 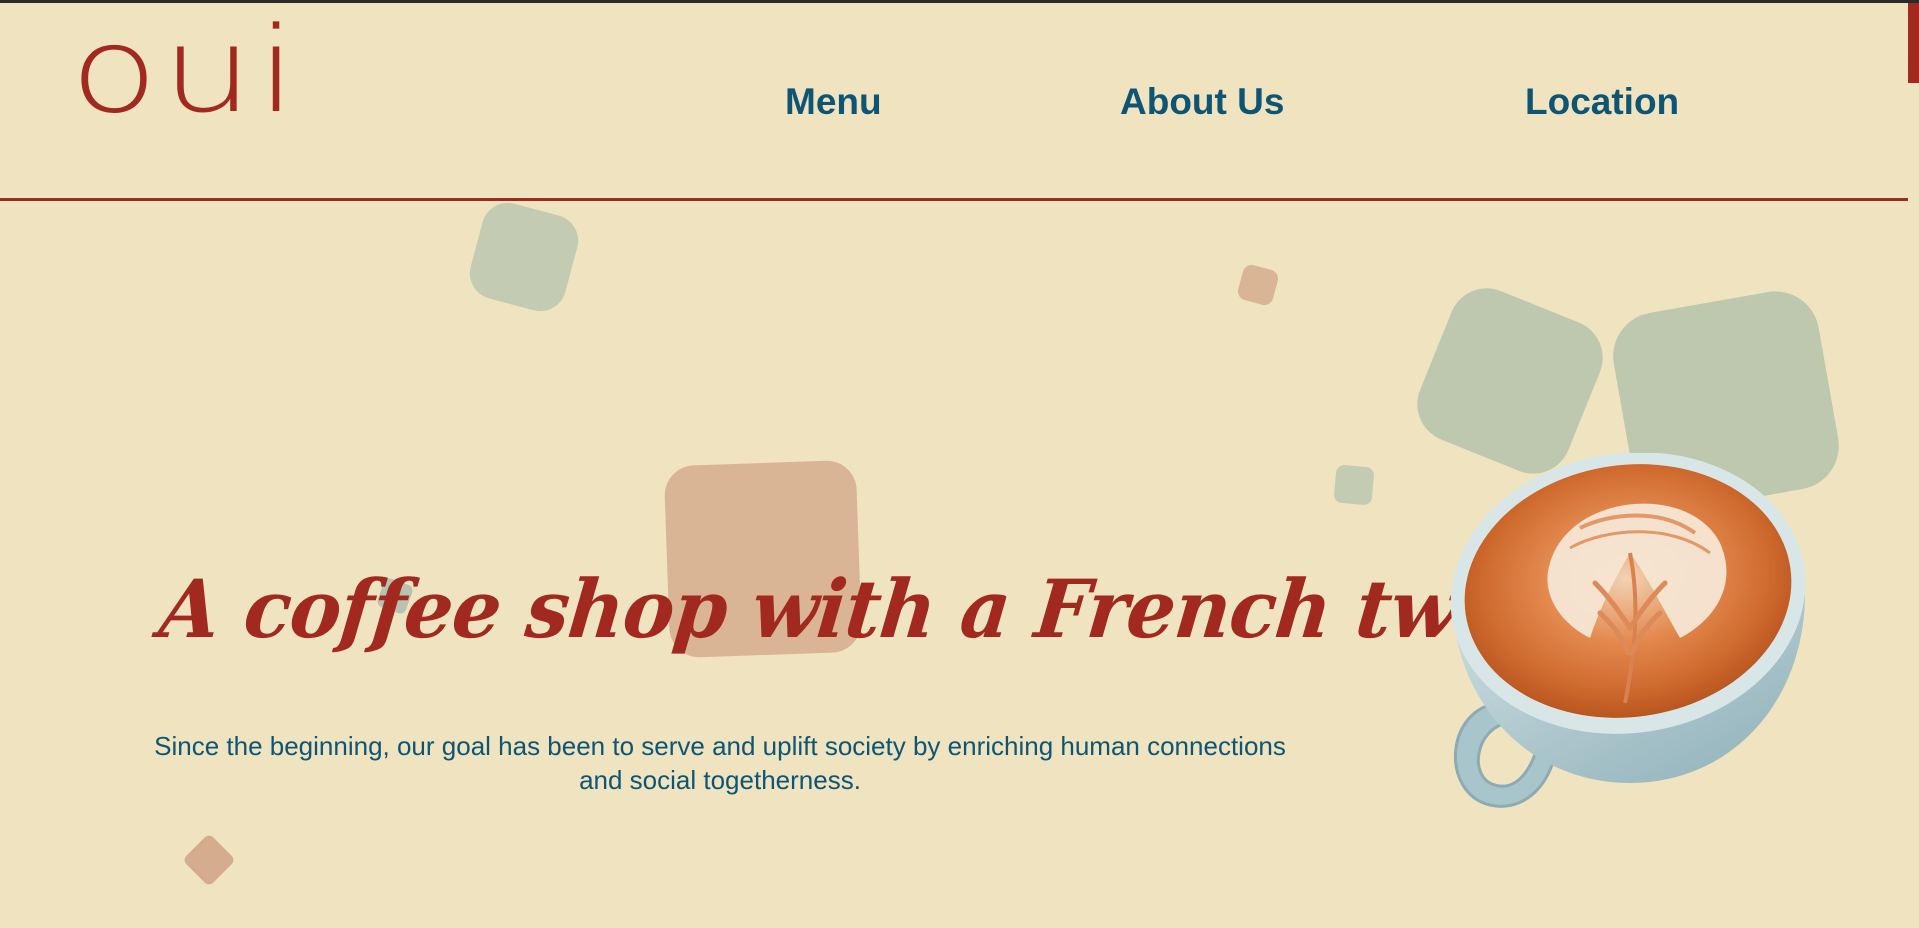 What do you see at coordinates (833, 102) in the screenshot?
I see `nav-link-menu: Menu` at bounding box center [833, 102].